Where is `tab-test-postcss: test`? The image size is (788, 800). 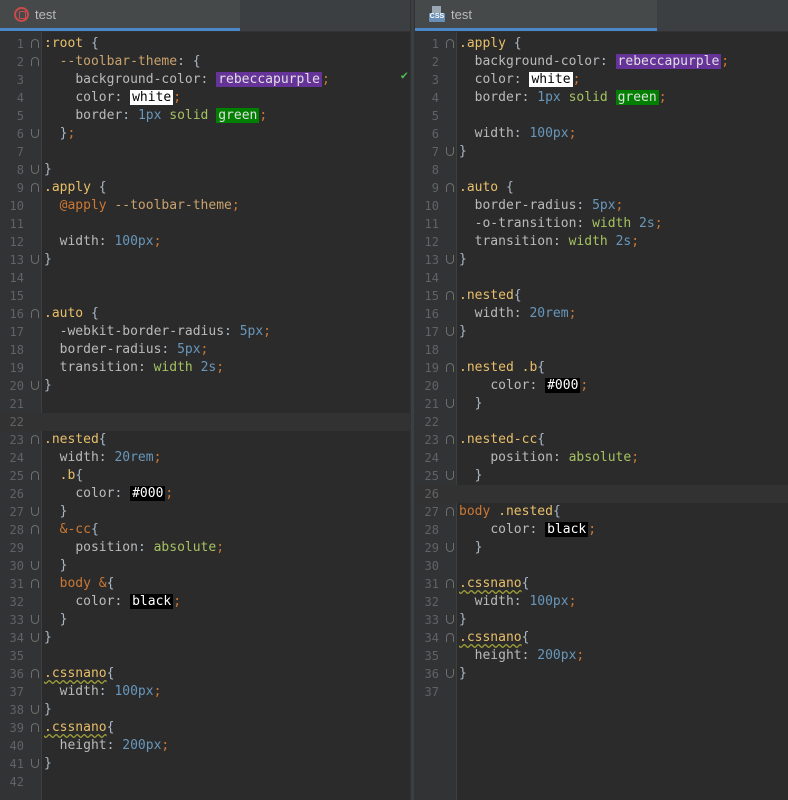
tab-test-postcss: test is located at coordinates (120, 15).